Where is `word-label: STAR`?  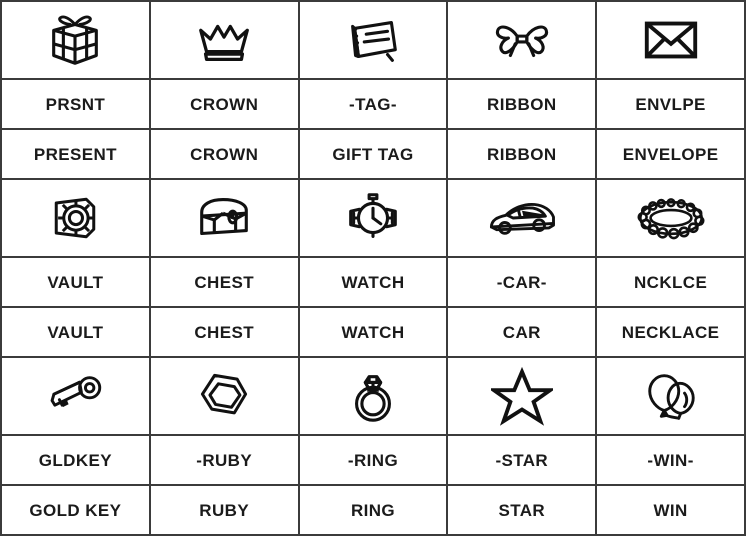
word-label: STAR is located at coordinates (522, 510).